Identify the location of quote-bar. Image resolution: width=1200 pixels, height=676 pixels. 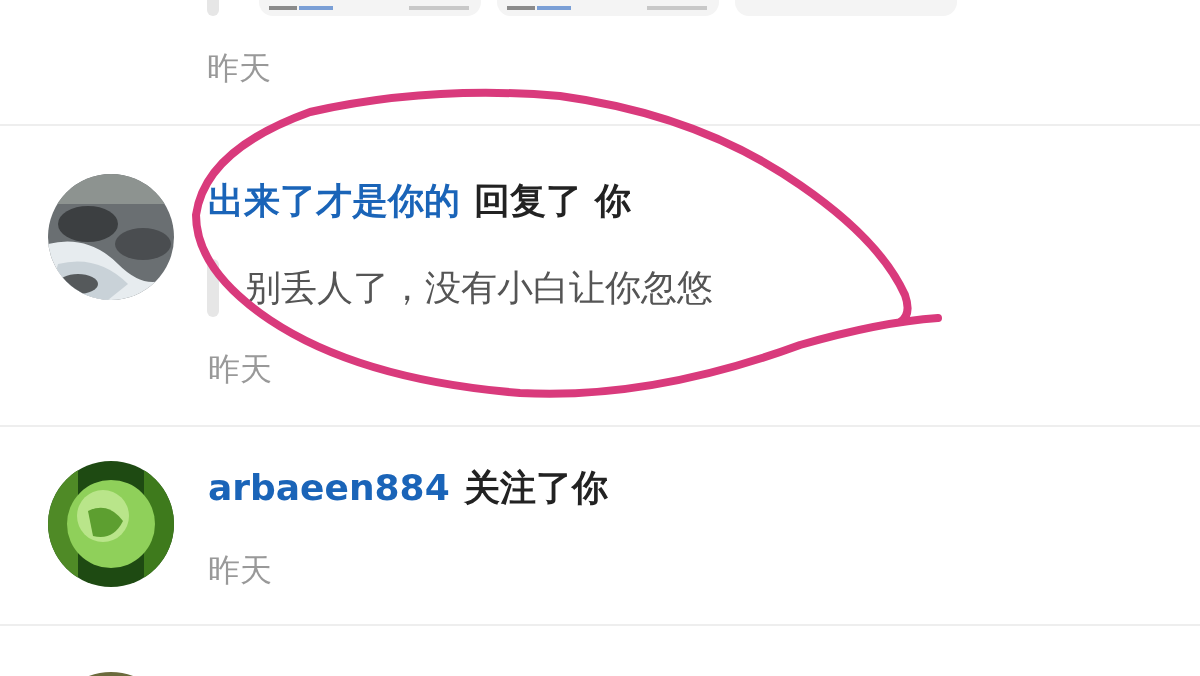
(213, 8).